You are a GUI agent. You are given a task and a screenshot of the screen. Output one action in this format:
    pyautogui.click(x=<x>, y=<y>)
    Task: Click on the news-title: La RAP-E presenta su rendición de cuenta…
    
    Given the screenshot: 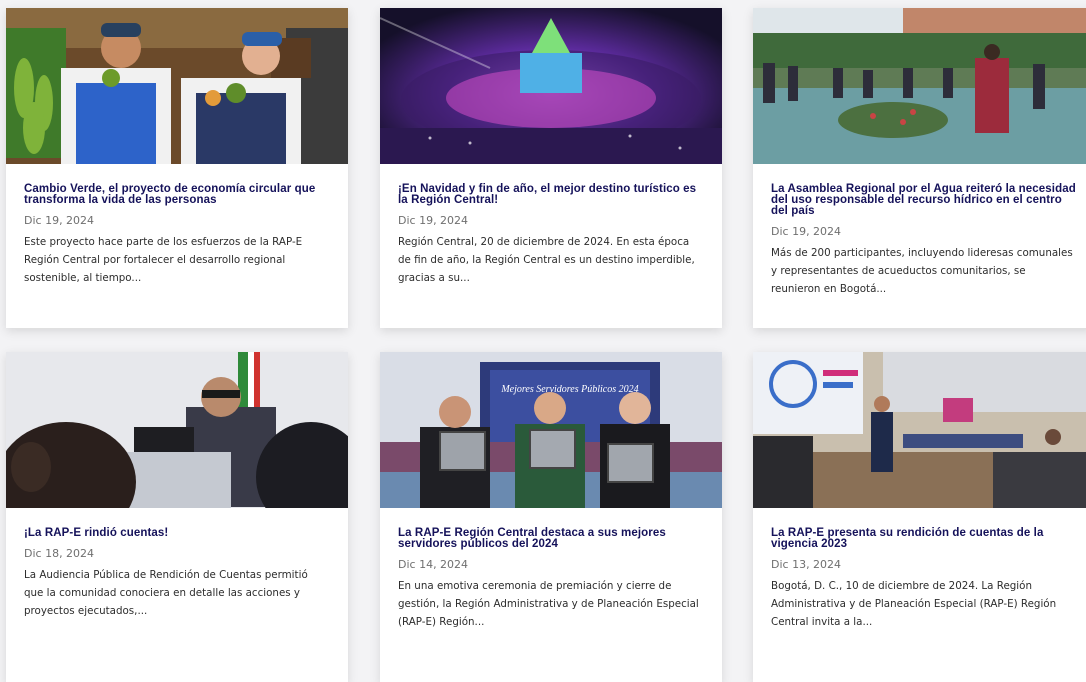 What is the action you would take?
    pyautogui.click(x=924, y=538)
    